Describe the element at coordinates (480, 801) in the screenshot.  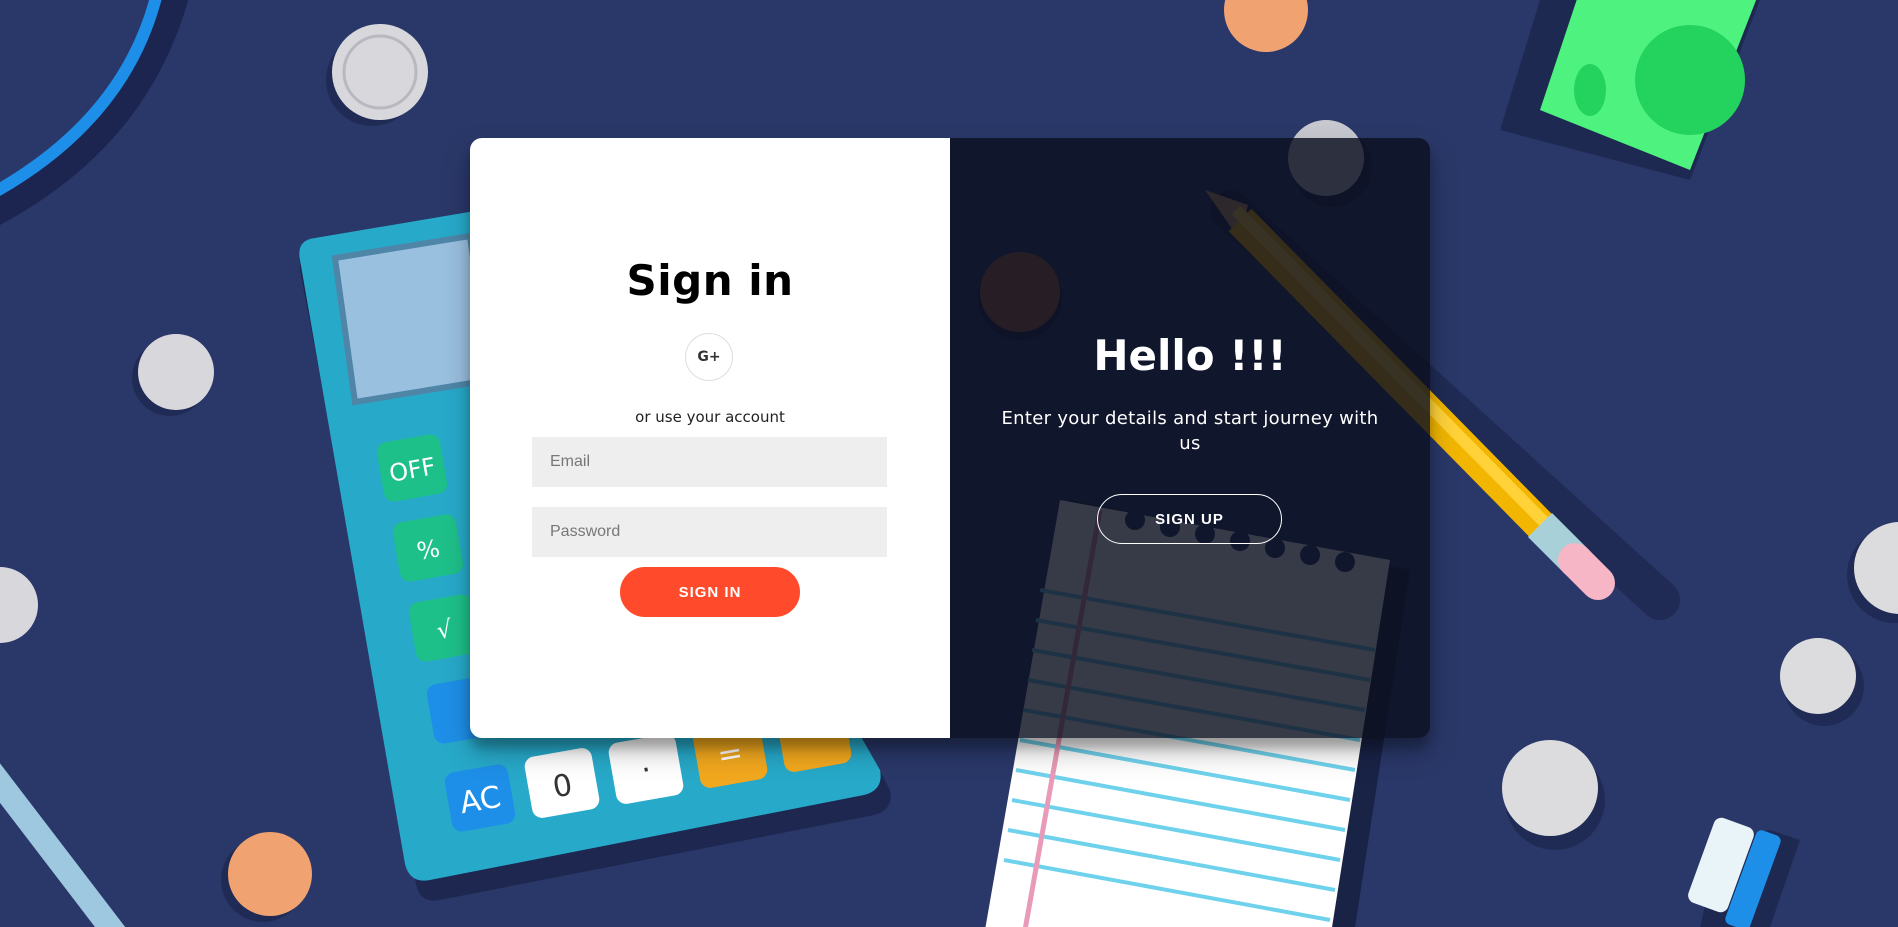
I see `calc-key-ac: AC` at that location.